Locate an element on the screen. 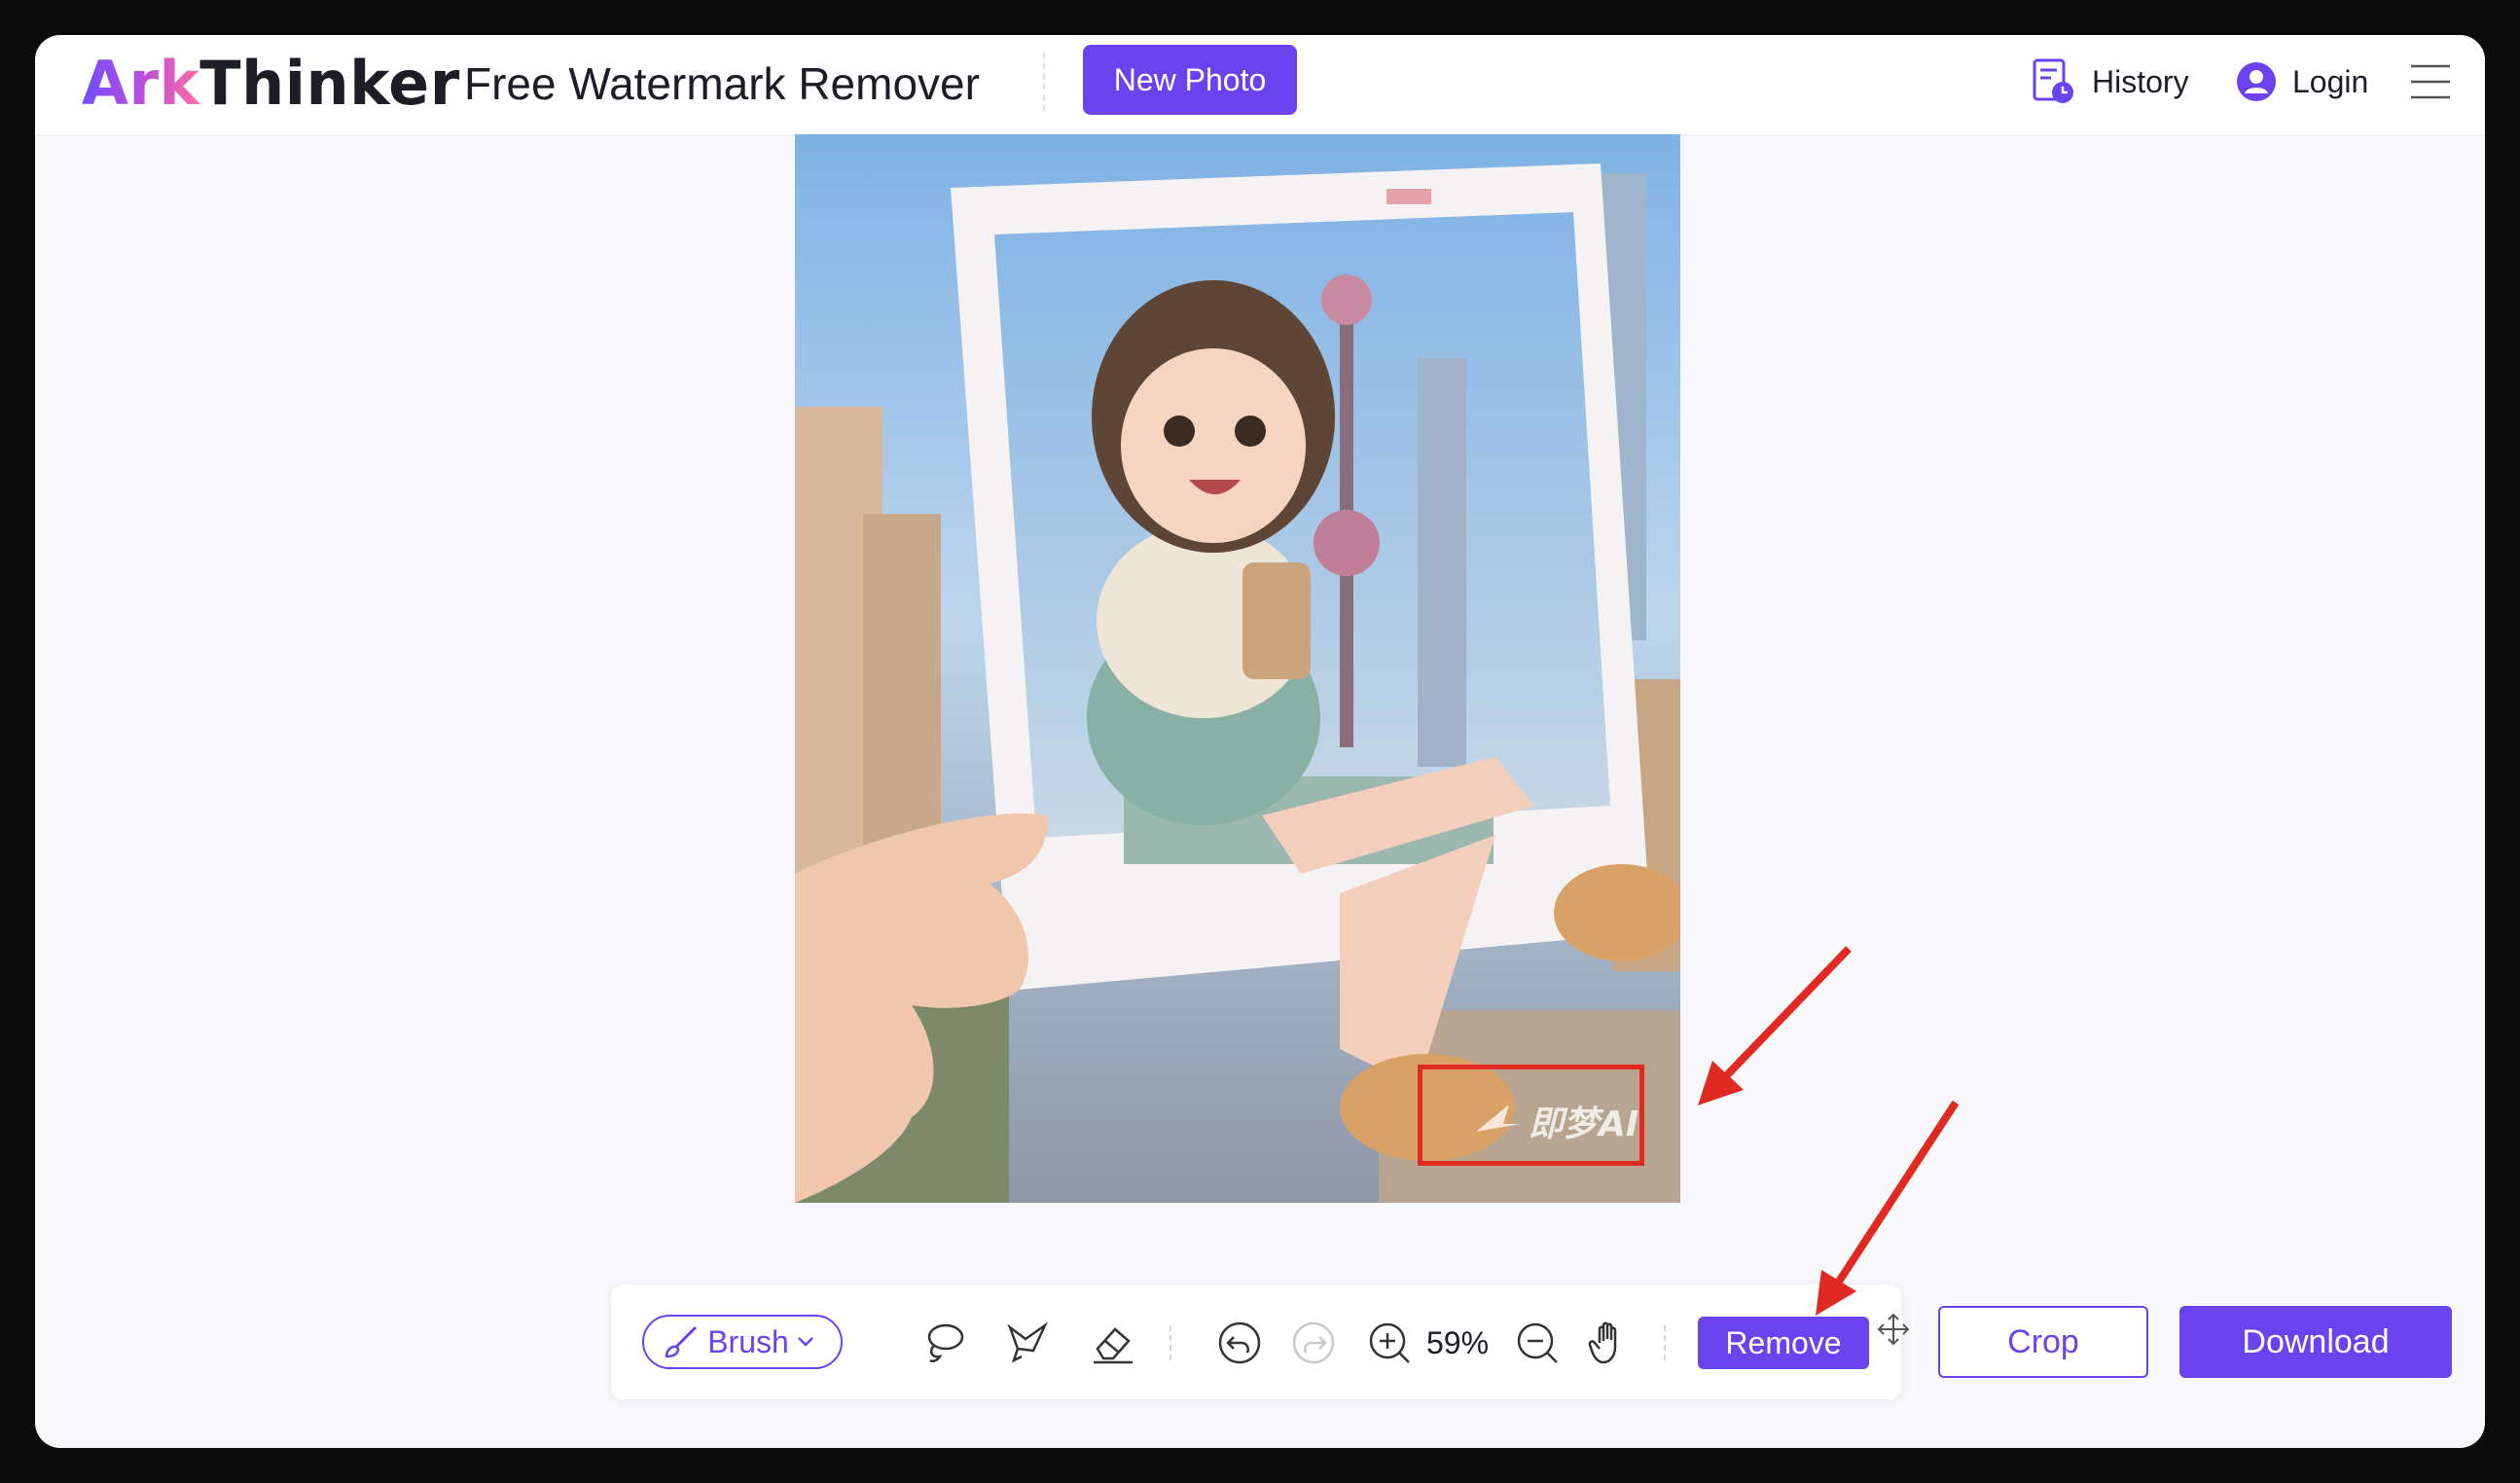 The image size is (2520, 1483). hand-pan-icon is located at coordinates (1609, 1343).